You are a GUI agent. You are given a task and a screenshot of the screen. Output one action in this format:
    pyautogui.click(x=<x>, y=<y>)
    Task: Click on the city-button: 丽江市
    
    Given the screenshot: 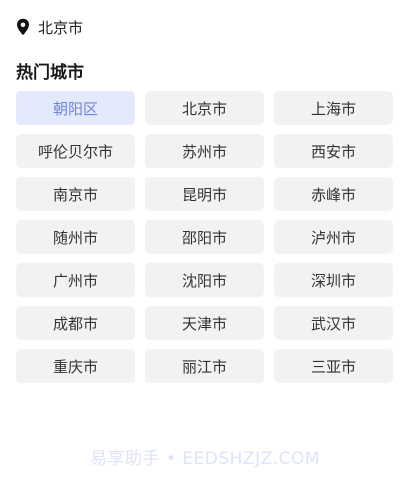 What is the action you would take?
    pyautogui.click(x=204, y=366)
    